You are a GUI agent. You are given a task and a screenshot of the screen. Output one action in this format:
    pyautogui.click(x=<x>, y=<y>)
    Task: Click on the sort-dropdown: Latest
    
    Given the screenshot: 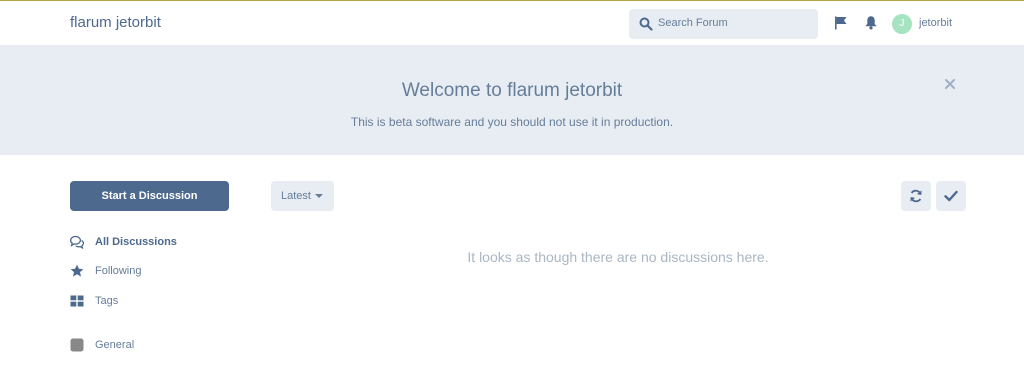 What is the action you would take?
    pyautogui.click(x=302, y=196)
    